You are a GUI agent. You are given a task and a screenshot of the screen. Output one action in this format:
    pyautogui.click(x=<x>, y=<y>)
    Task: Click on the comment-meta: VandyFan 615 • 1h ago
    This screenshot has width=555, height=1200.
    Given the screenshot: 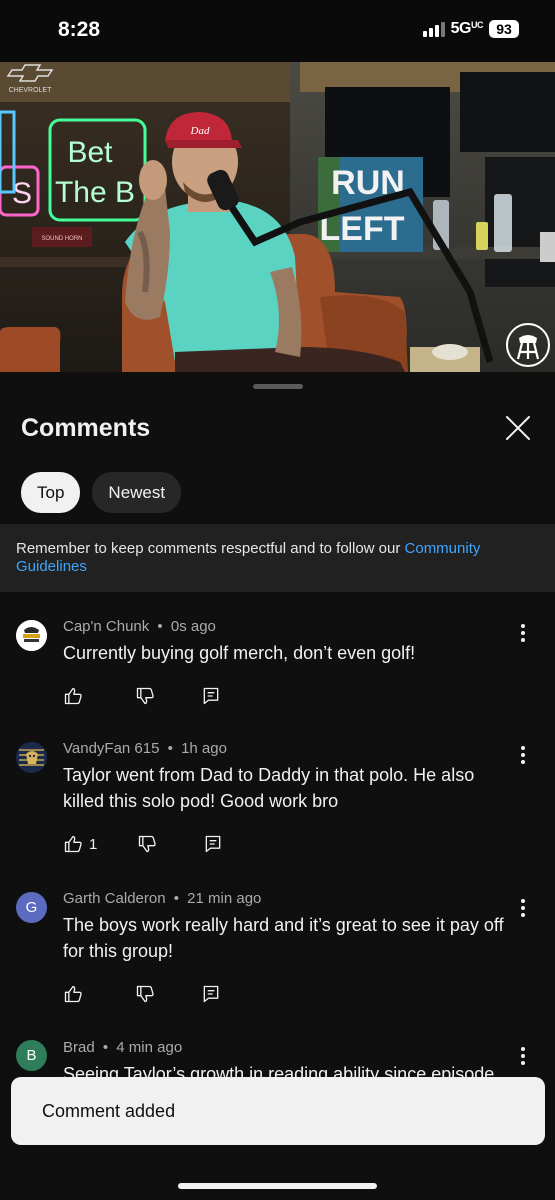 What is the action you would take?
    pyautogui.click(x=145, y=748)
    